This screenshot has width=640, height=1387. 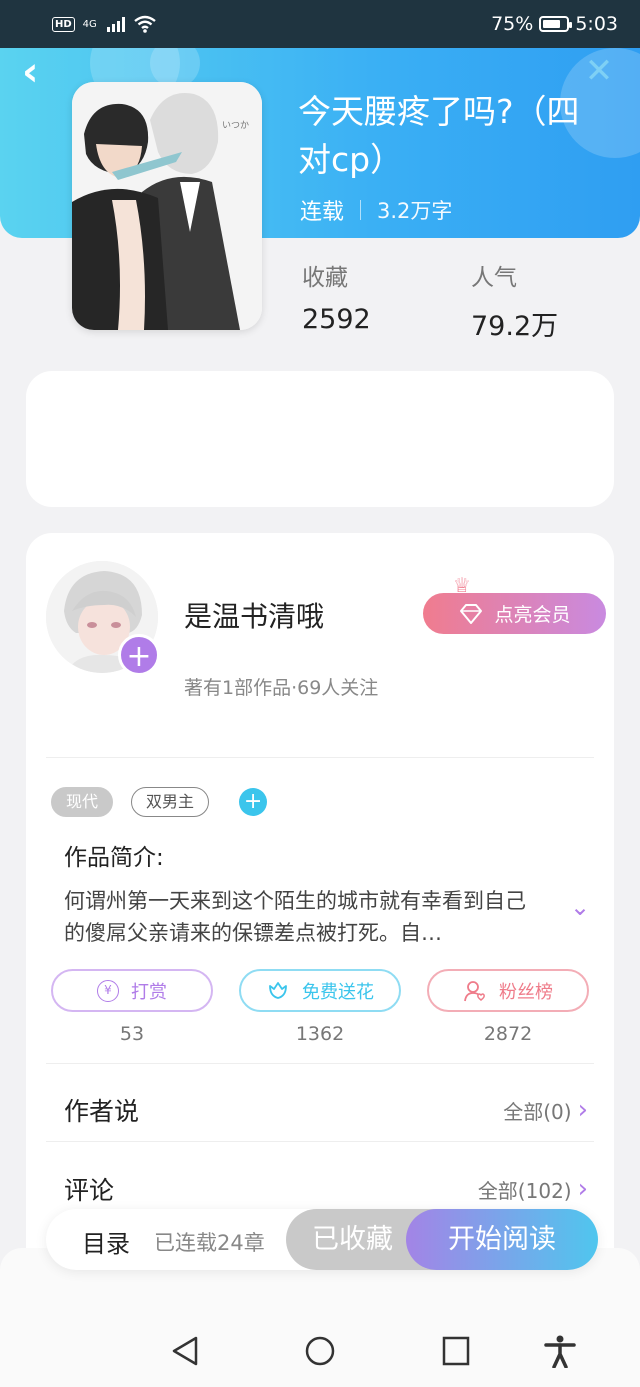 I want to click on status-left: HD 4G, so click(x=104, y=24).